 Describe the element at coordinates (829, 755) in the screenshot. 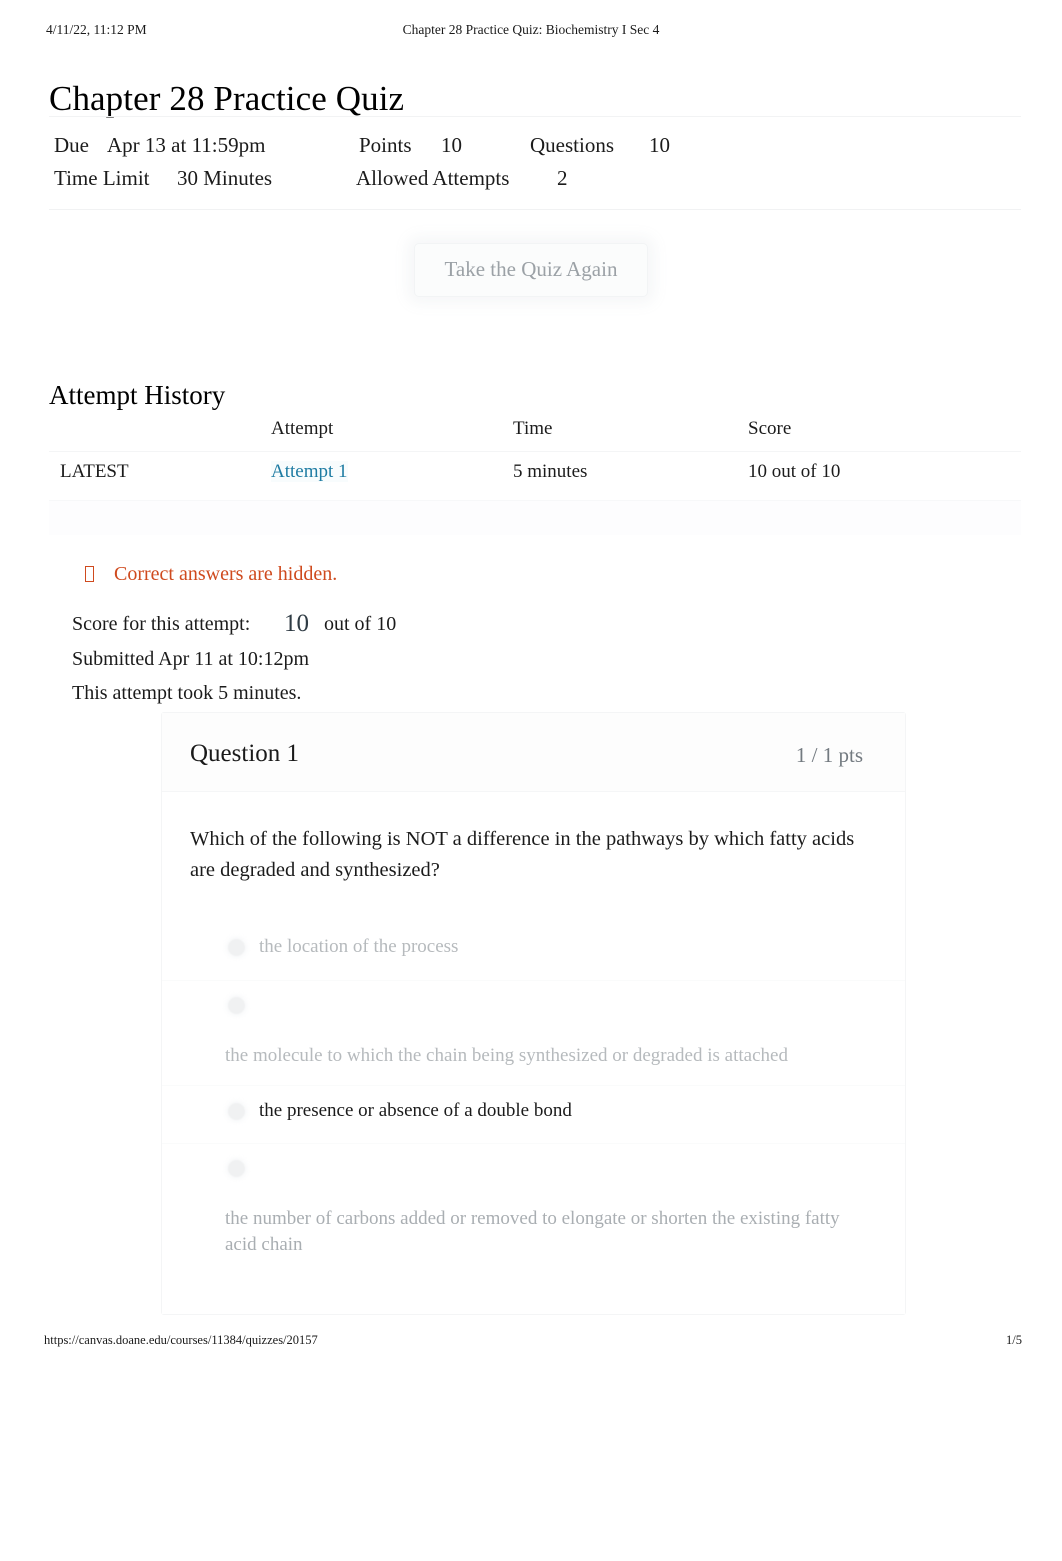

I see `question-points: 1 / 1 pts` at that location.